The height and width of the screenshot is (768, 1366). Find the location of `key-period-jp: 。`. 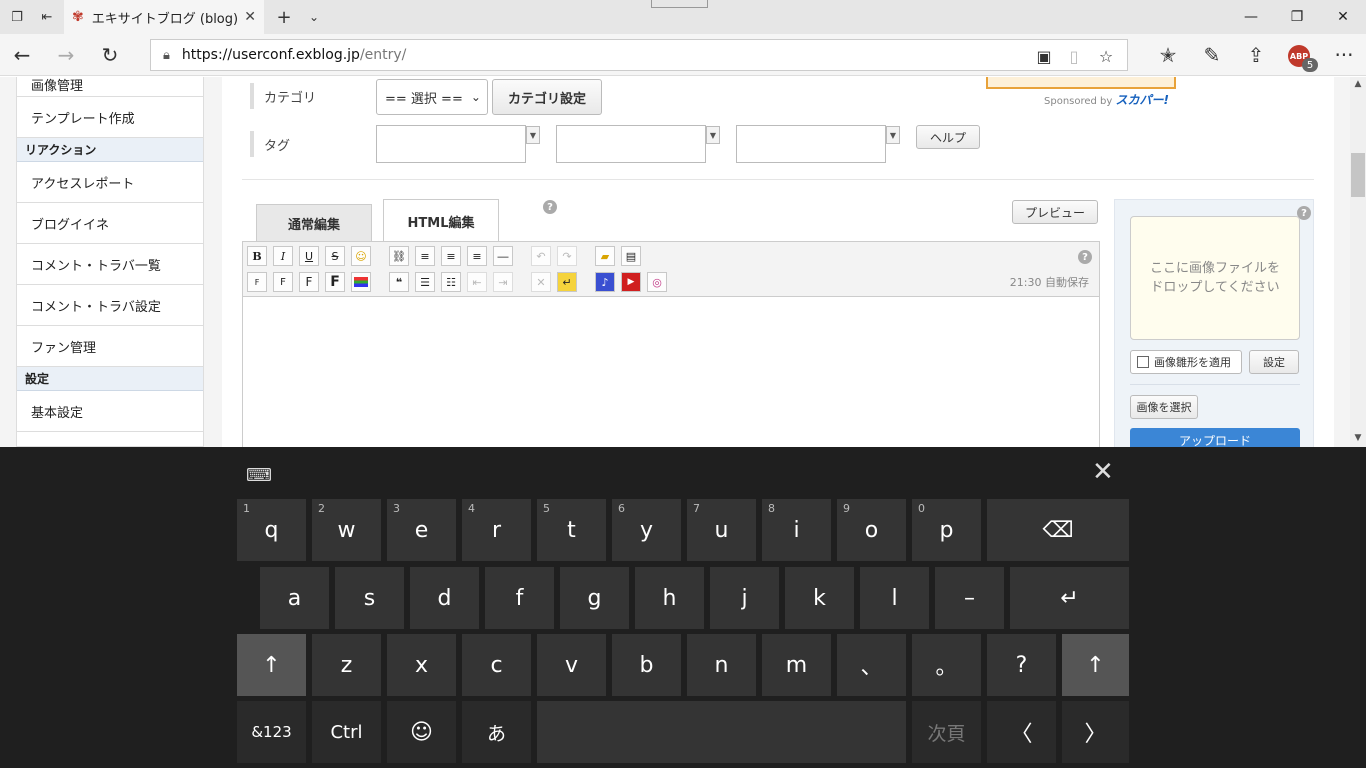

key-period-jp: 。 is located at coordinates (946, 665).